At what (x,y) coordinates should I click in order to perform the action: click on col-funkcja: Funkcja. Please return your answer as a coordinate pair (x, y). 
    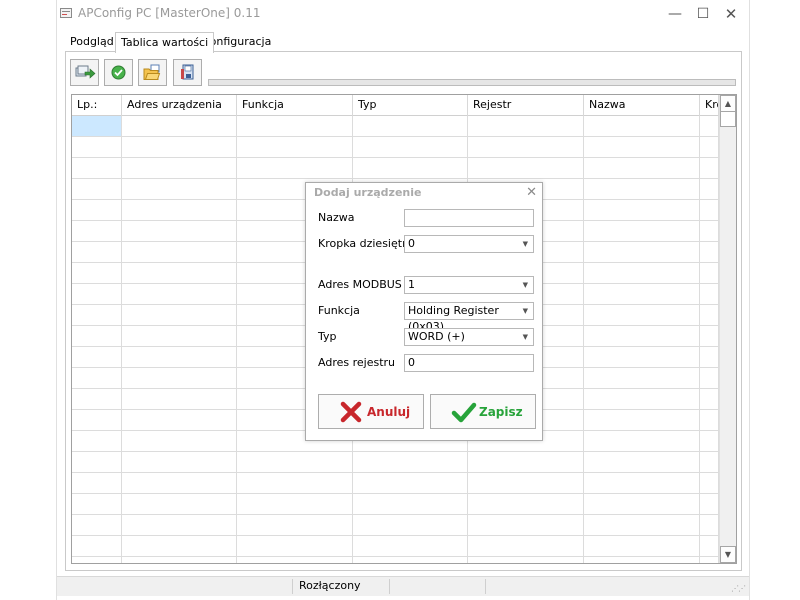
    Looking at the image, I should click on (295, 105).